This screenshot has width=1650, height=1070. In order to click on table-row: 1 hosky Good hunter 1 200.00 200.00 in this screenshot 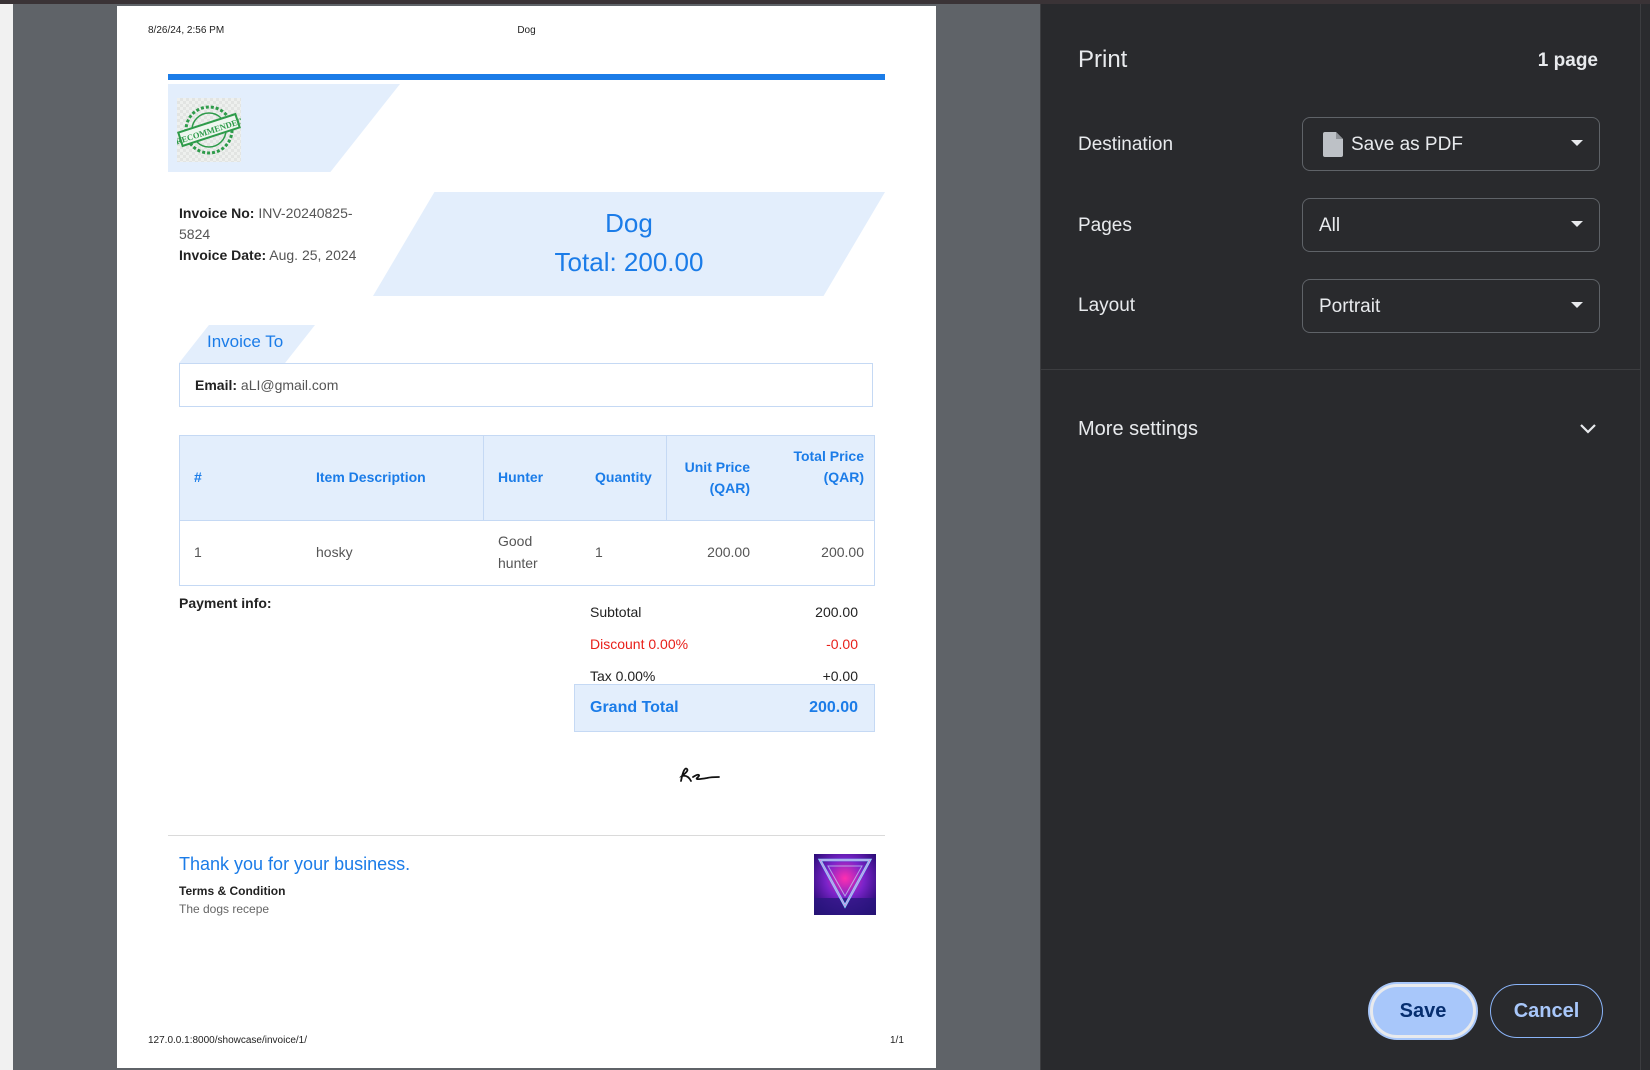, I will do `click(527, 552)`.